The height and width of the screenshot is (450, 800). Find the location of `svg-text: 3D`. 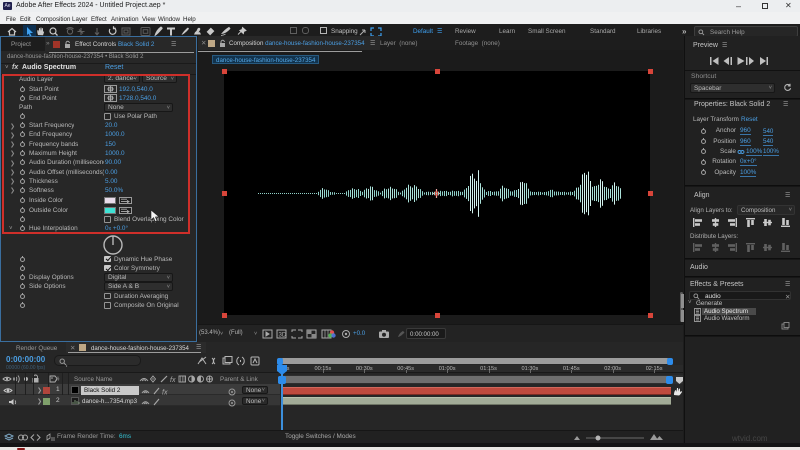

svg-text: 3D is located at coordinates (283, 336).